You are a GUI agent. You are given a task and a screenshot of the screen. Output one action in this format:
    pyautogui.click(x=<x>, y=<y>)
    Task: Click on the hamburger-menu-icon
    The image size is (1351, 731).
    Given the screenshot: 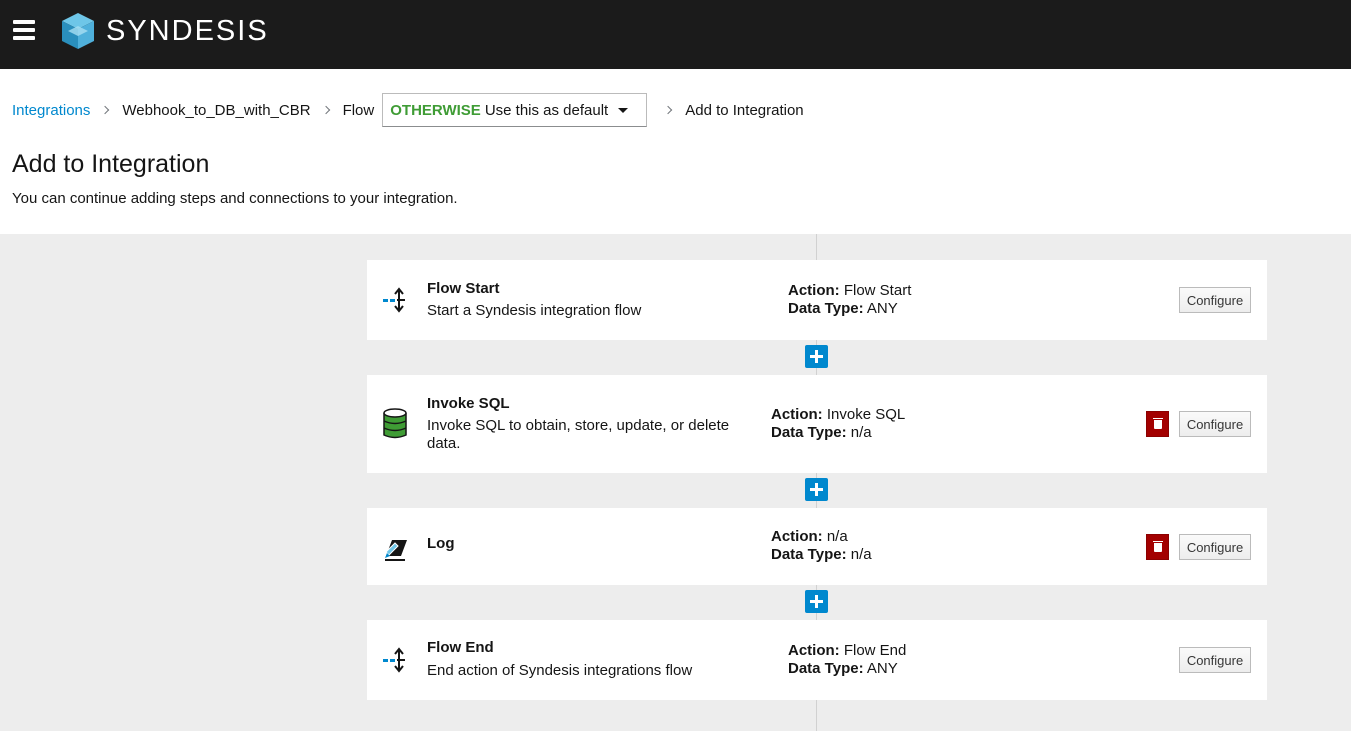 What is the action you would take?
    pyautogui.click(x=24, y=31)
    